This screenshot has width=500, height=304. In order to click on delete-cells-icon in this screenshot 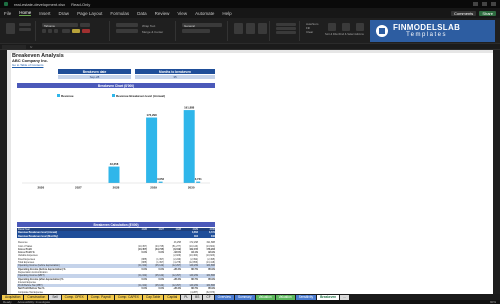, I will do `click(286, 28)`.